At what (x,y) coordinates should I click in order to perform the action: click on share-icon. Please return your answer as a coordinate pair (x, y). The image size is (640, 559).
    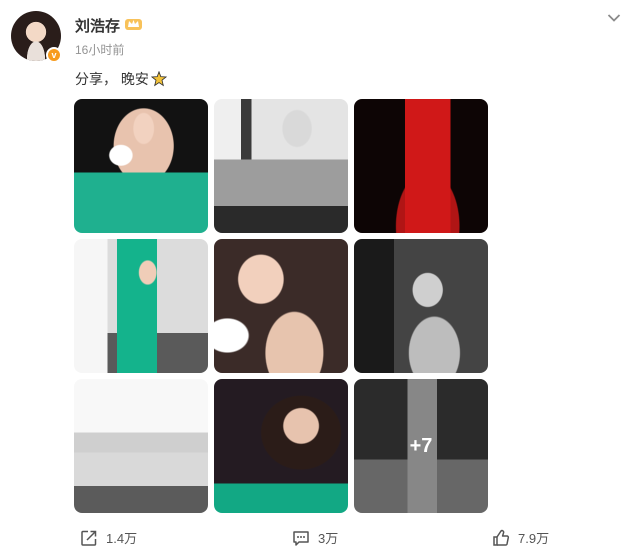
    Looking at the image, I should click on (89, 538).